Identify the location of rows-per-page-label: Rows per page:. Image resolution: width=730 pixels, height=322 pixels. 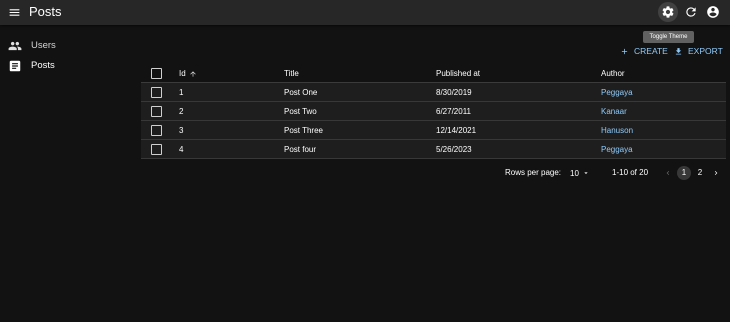
(533, 172).